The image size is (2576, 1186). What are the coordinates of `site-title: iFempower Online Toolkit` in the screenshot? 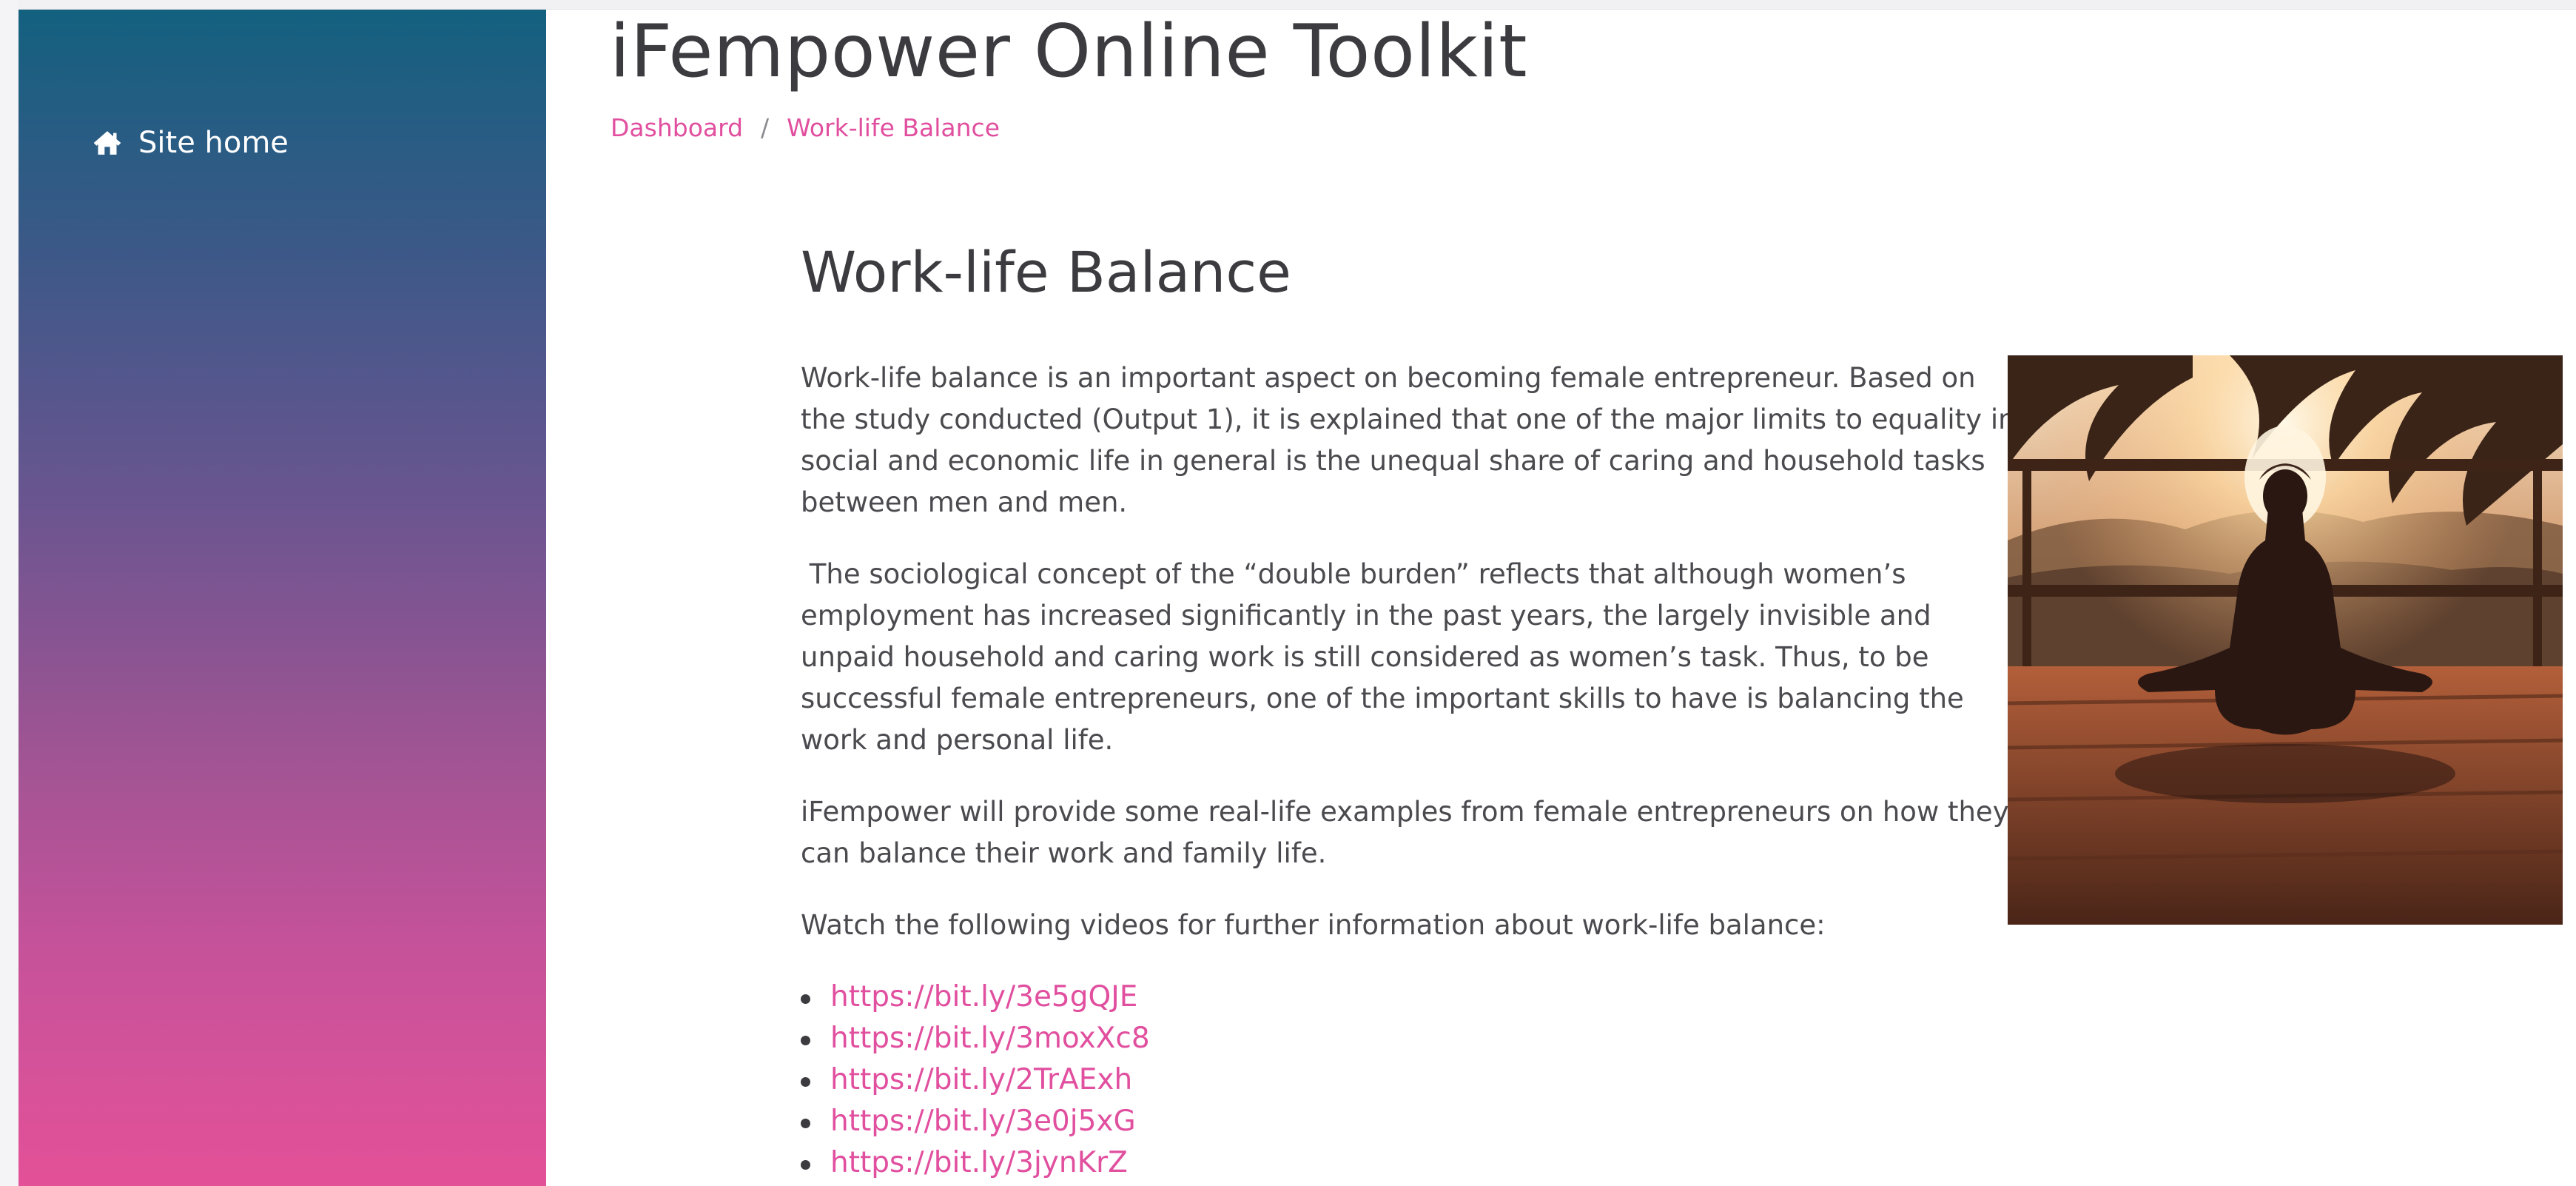 It's located at (1069, 52).